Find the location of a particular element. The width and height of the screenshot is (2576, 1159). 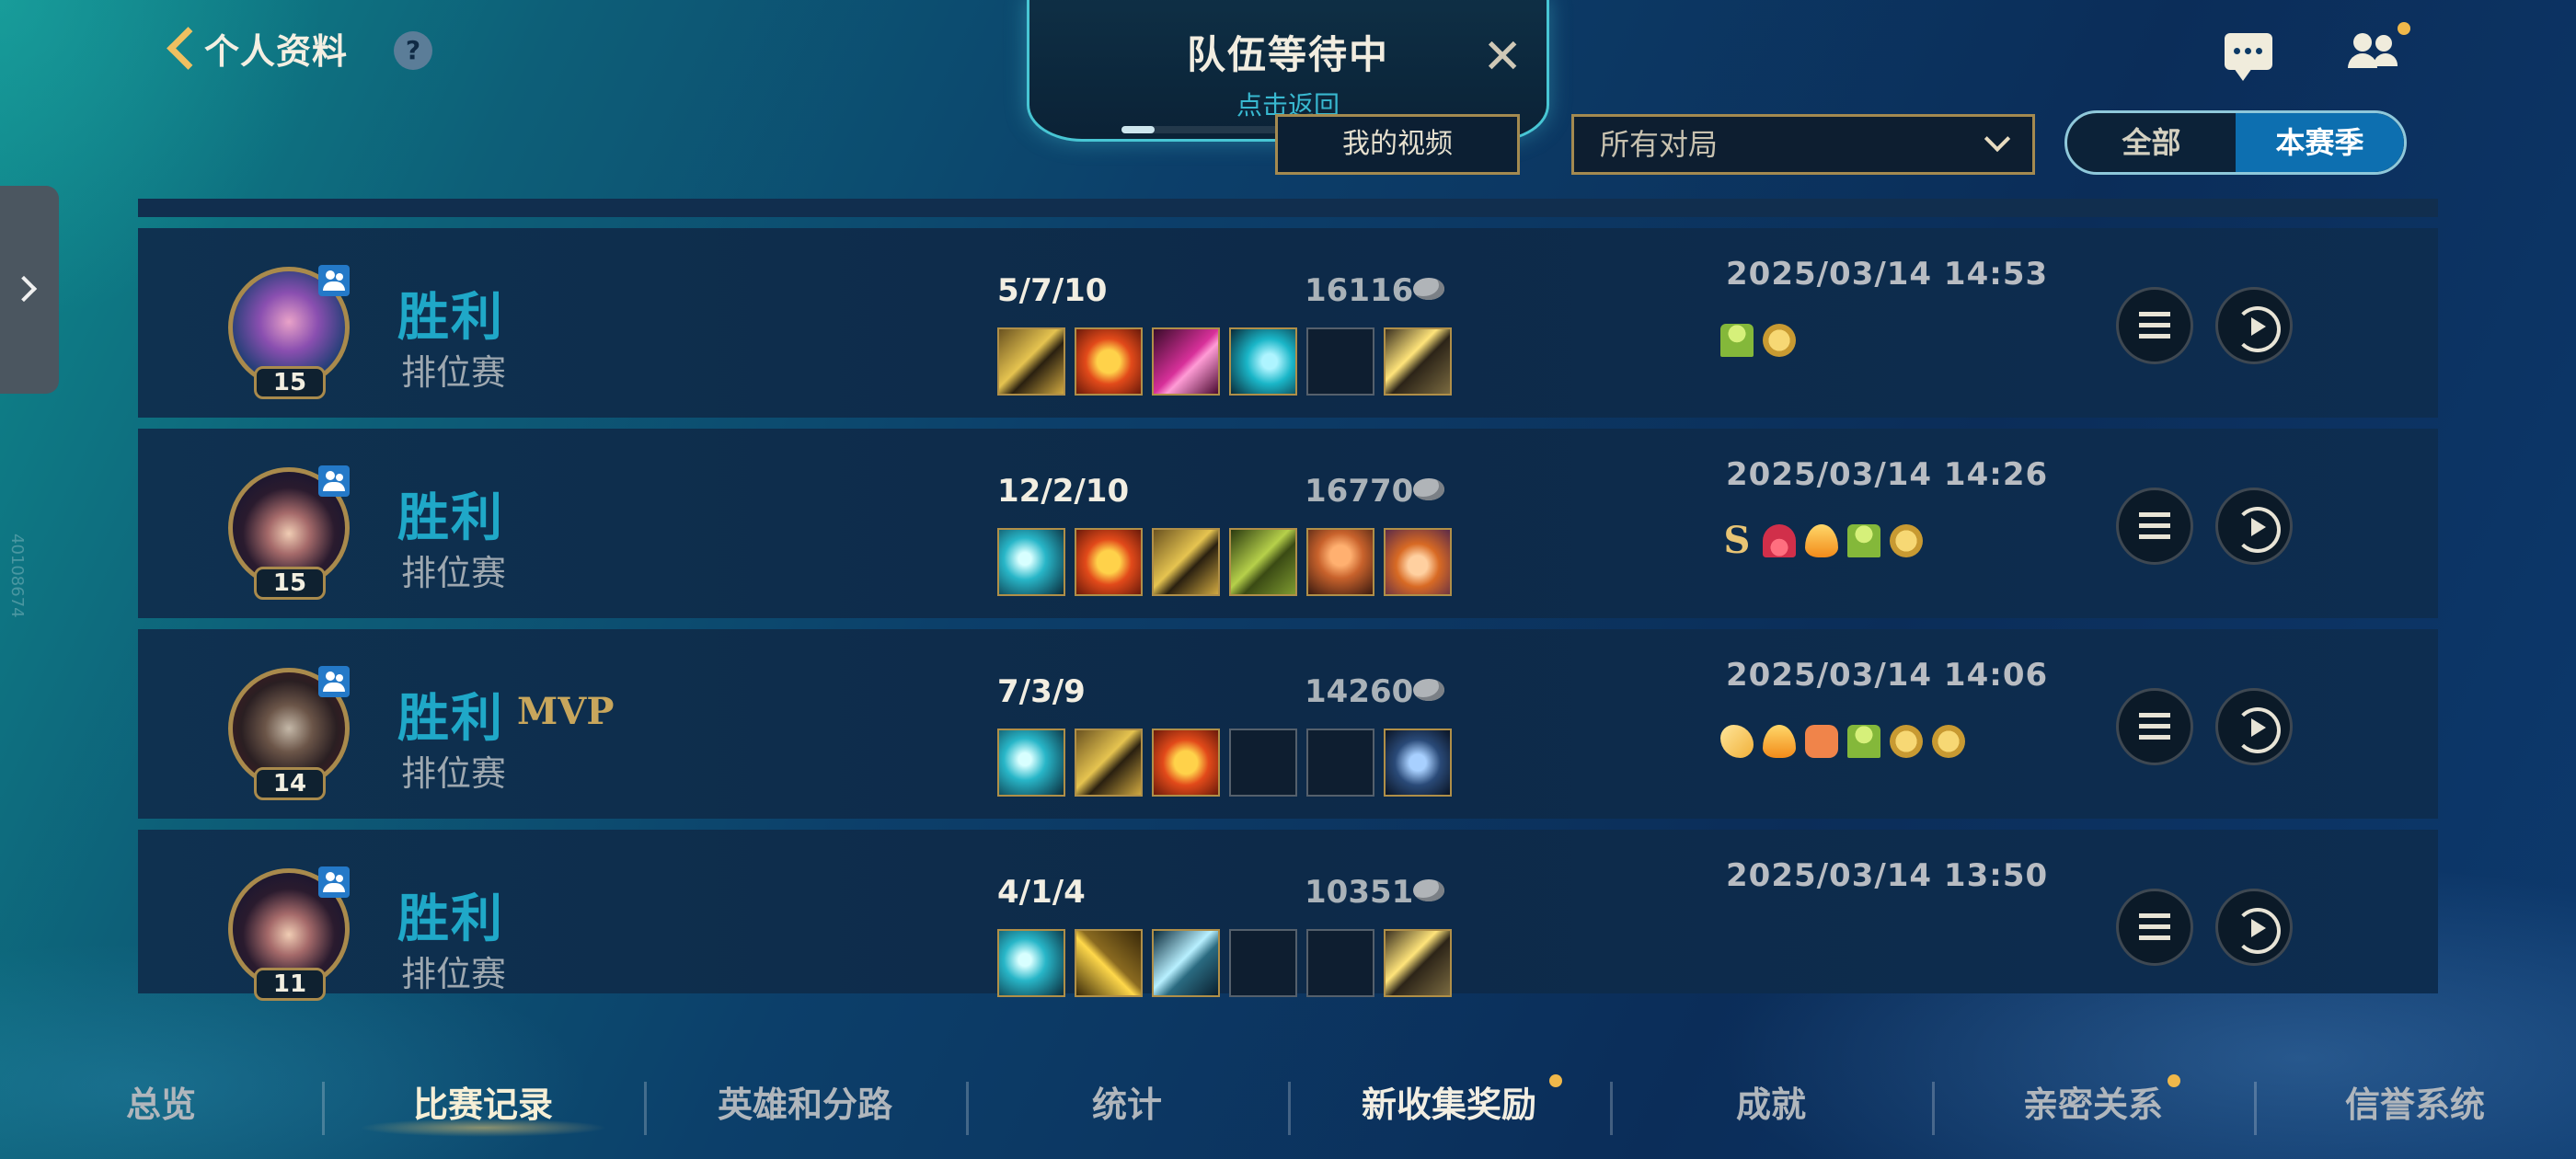

champion-level: 15 is located at coordinates (290, 382).